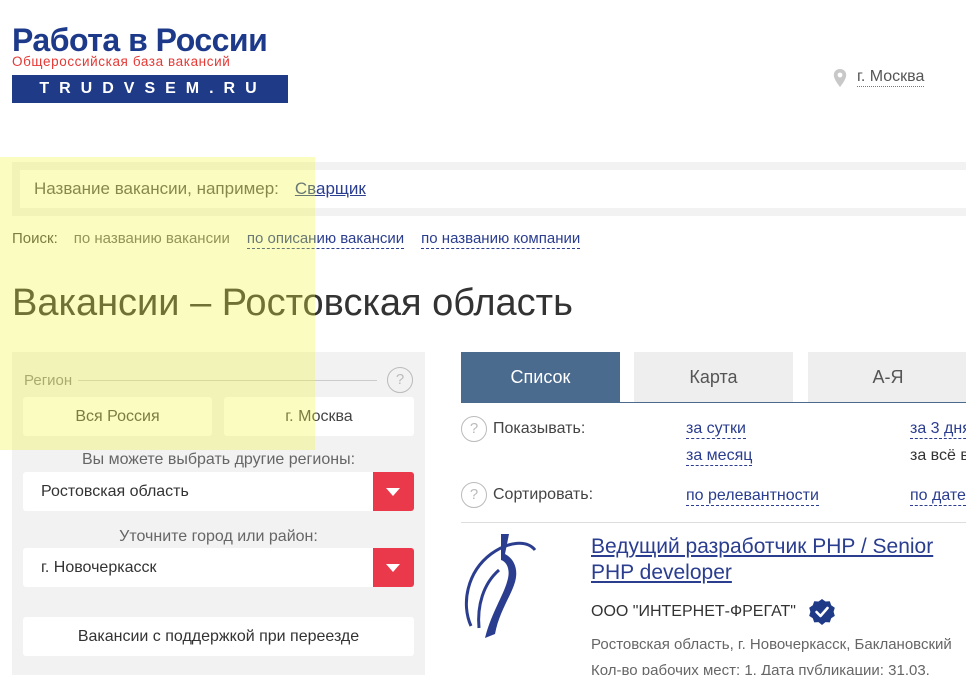  What do you see at coordinates (150, 89) in the screenshot?
I see `logo-domain: TRUDVSEM.RU` at bounding box center [150, 89].